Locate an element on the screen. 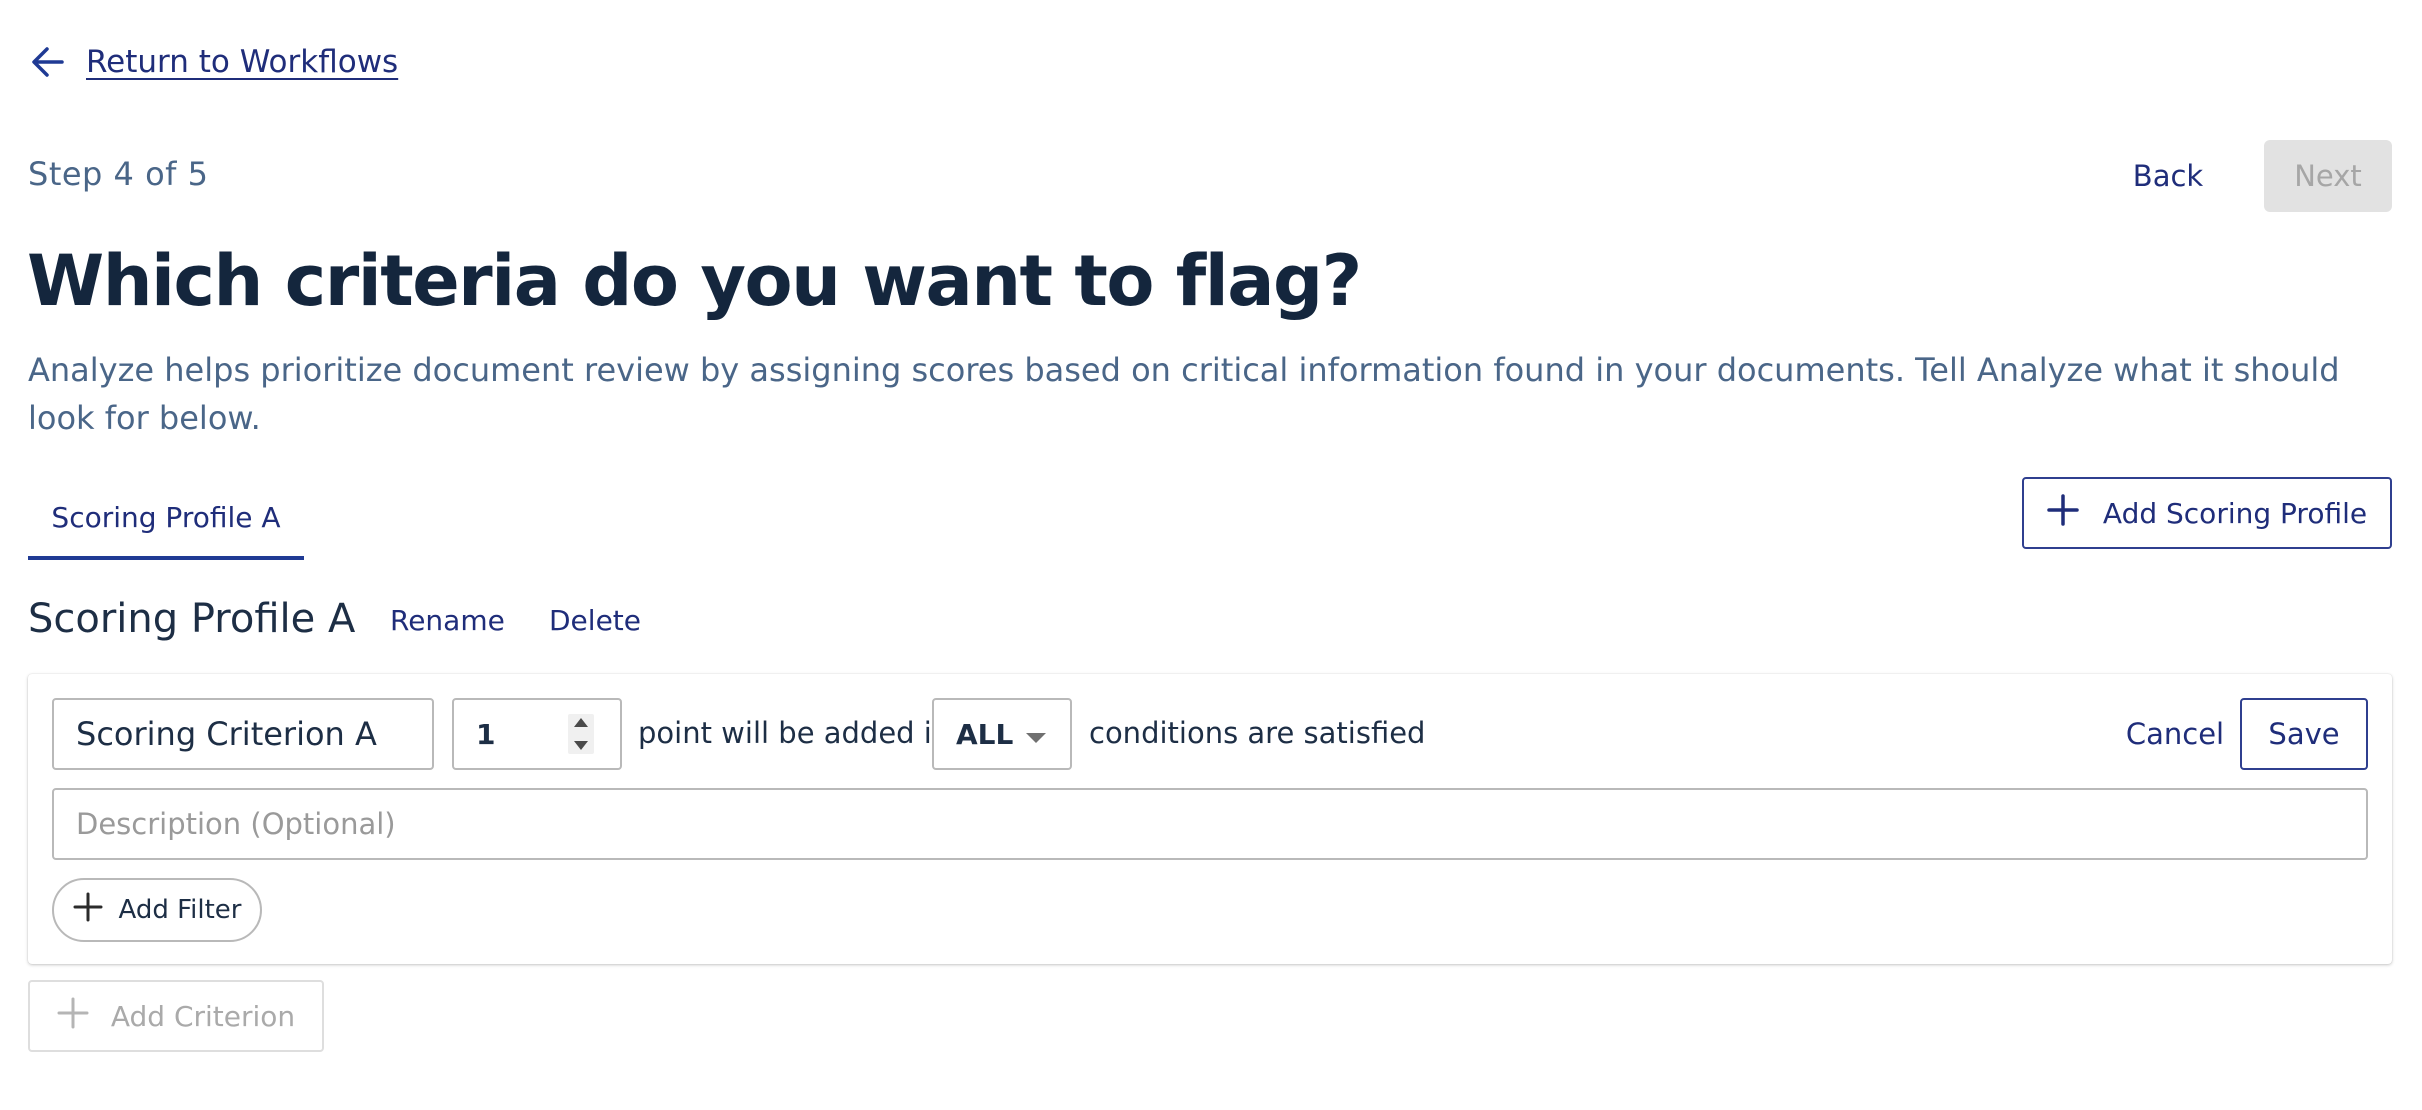 The height and width of the screenshot is (1110, 2422). decrement-arrow-icon is located at coordinates (581, 745).